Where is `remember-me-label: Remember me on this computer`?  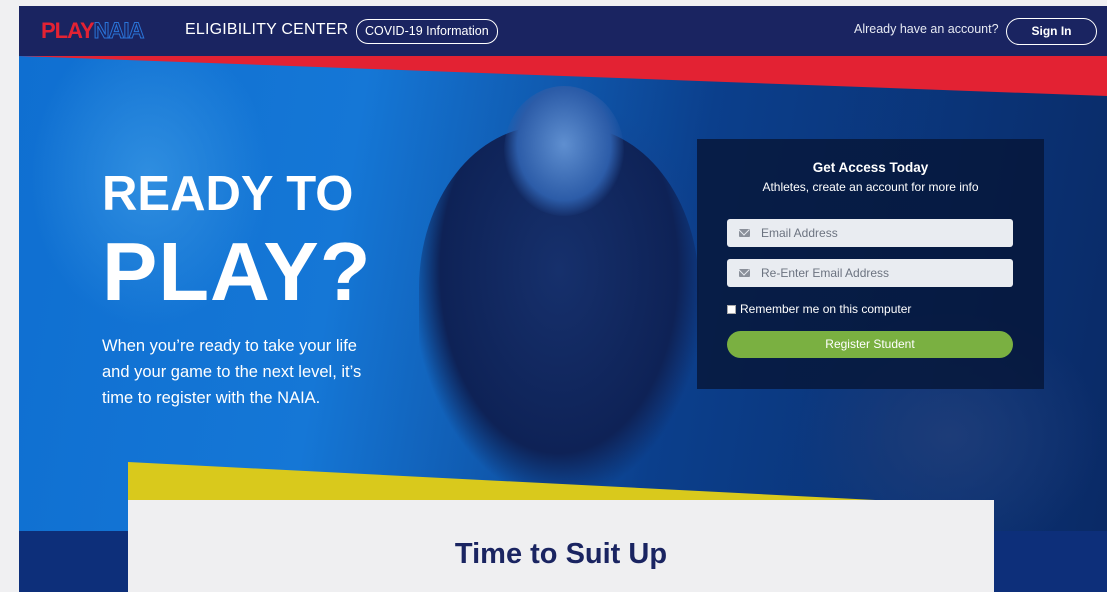
remember-me-label: Remember me on this computer is located at coordinates (826, 309).